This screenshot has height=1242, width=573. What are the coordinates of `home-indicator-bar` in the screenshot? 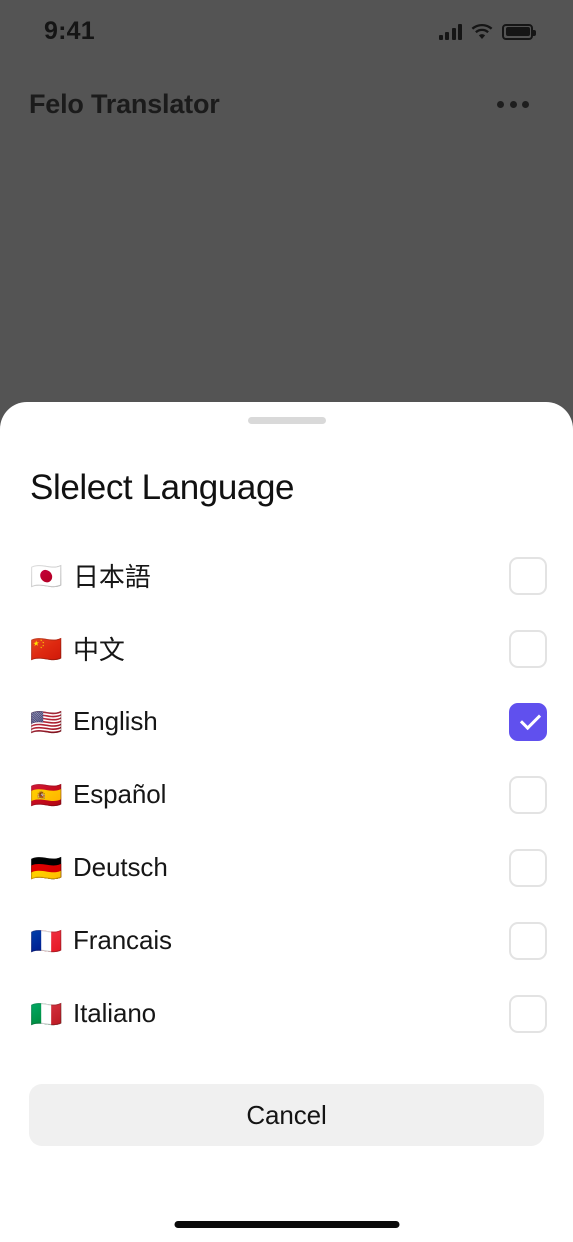 It's located at (286, 1224).